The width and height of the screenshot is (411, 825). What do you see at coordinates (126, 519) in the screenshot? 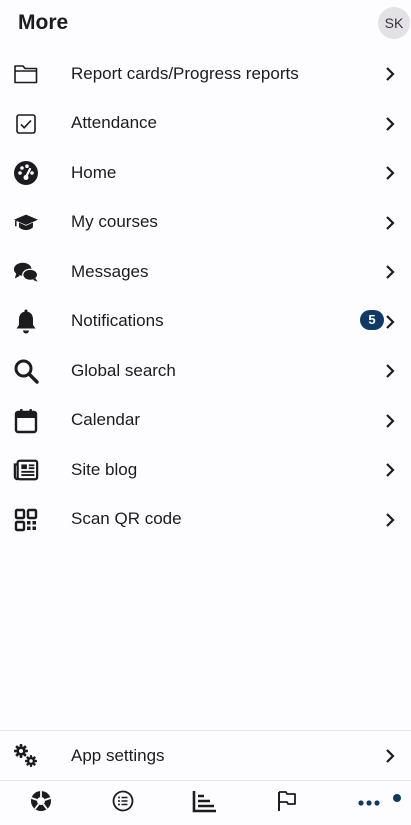
I see `menu-item-label: Scan QR code` at bounding box center [126, 519].